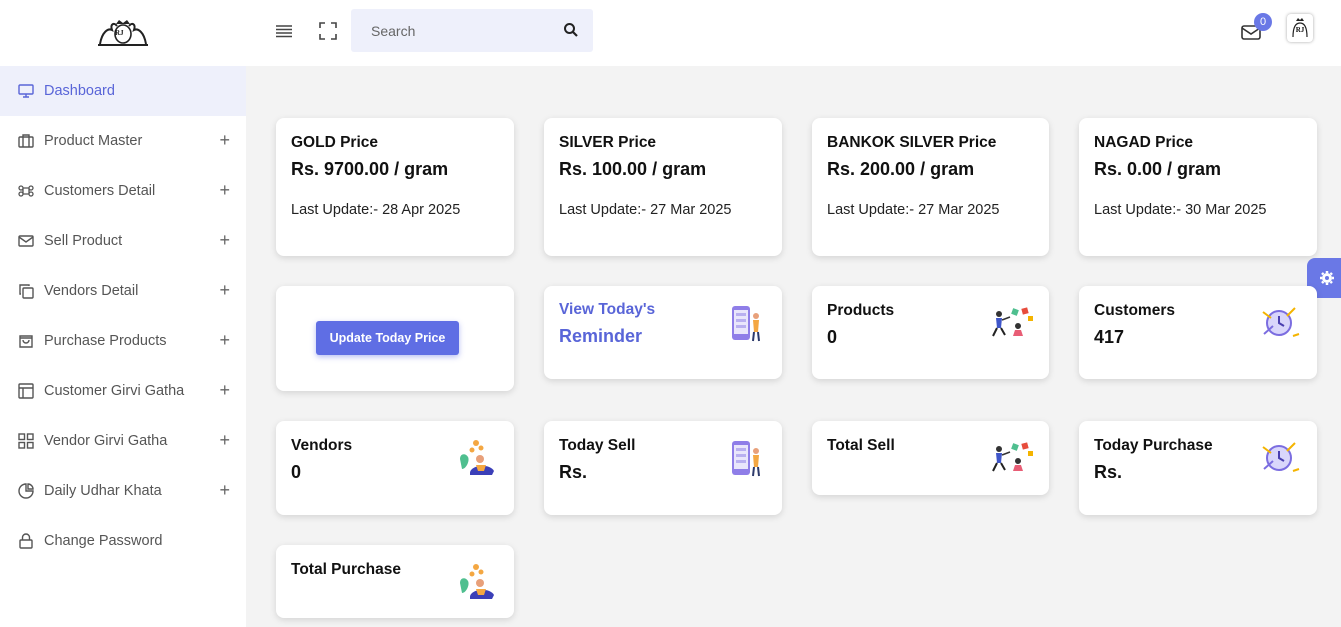 Image resolution: width=1341 pixels, height=627 pixels. I want to click on reminder-link: Reminder, so click(600, 336).